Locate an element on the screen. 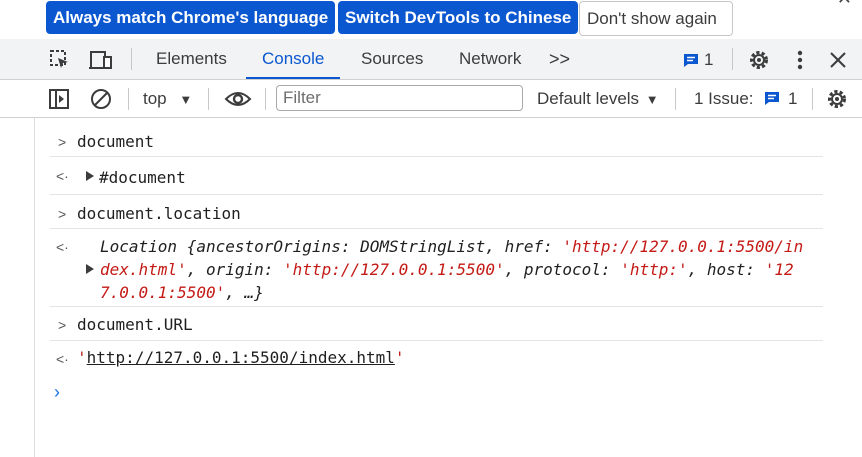 The height and width of the screenshot is (457, 862). settings-gear-icon is located at coordinates (759, 60).